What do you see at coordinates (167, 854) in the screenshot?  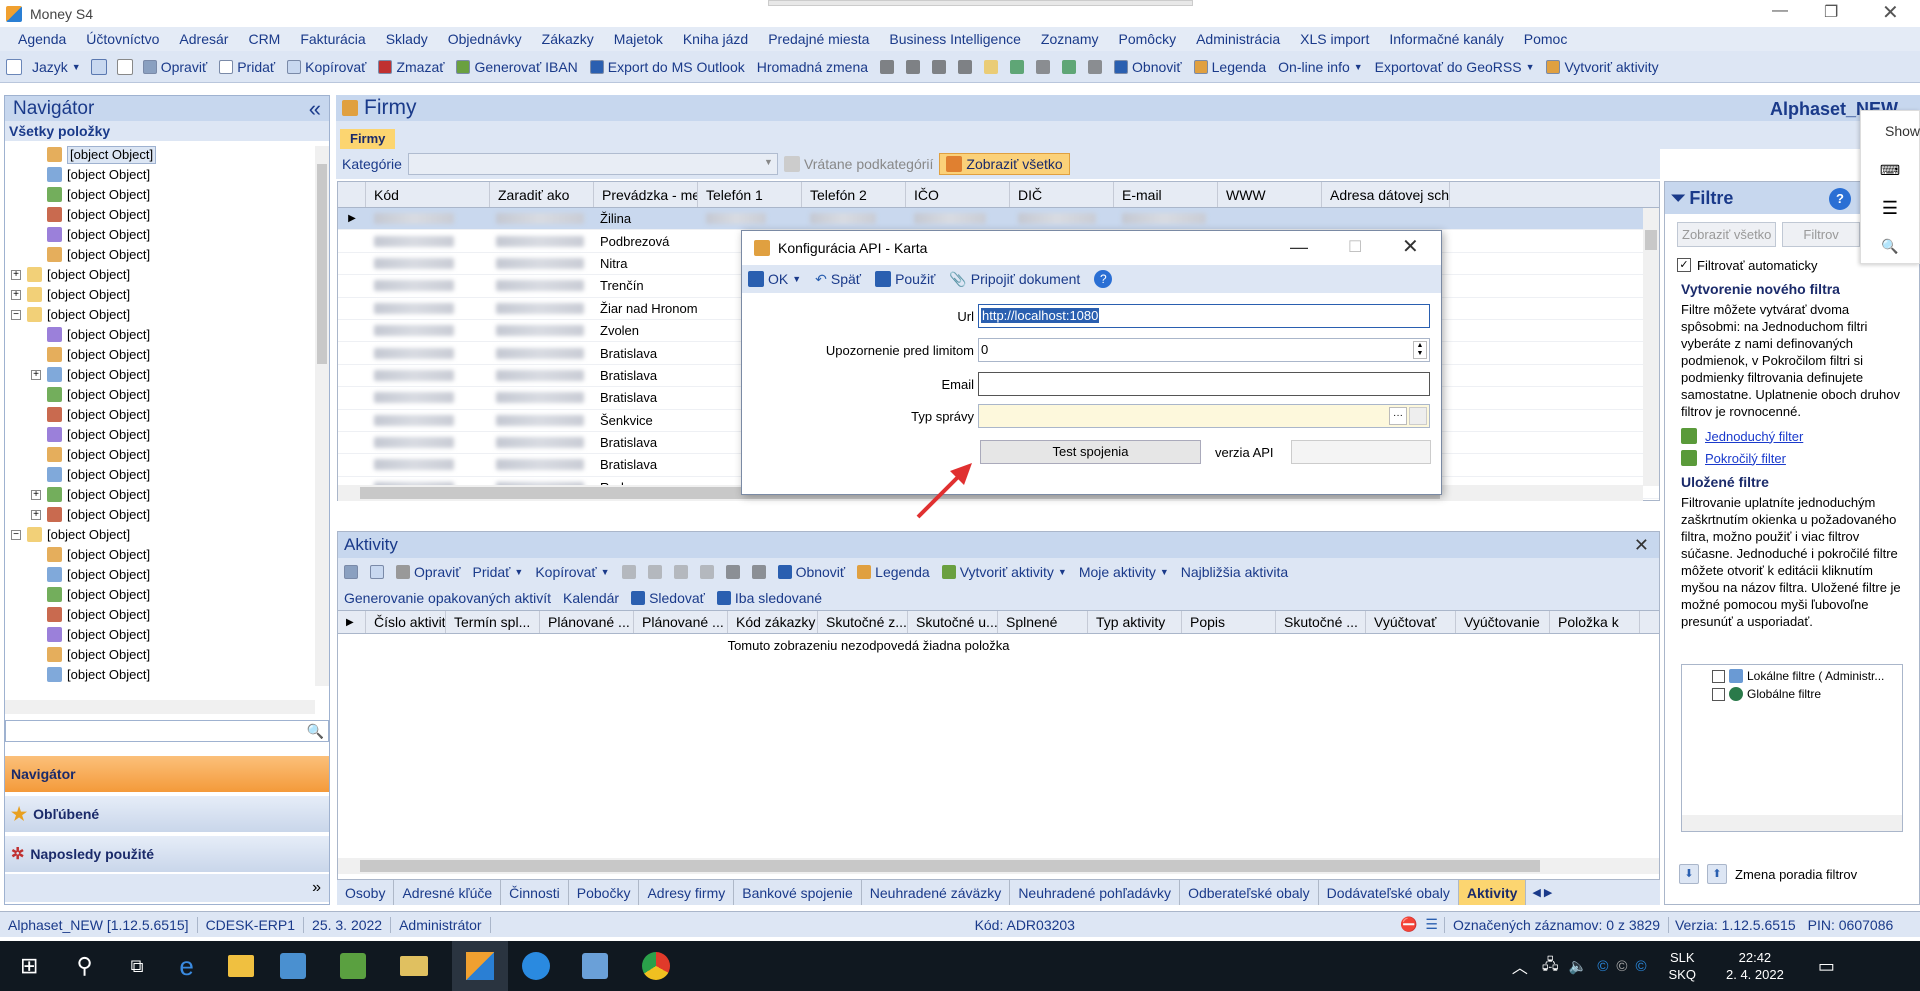 I see `section-recent: ✲ Naposledy použité` at bounding box center [167, 854].